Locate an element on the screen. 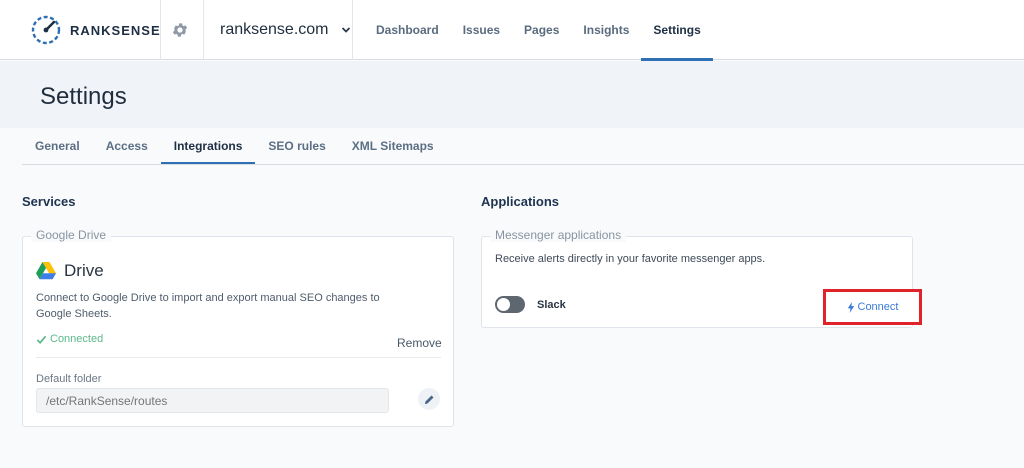 The width and height of the screenshot is (1024, 468). google-drive-legend: Google Drive is located at coordinates (71, 235).